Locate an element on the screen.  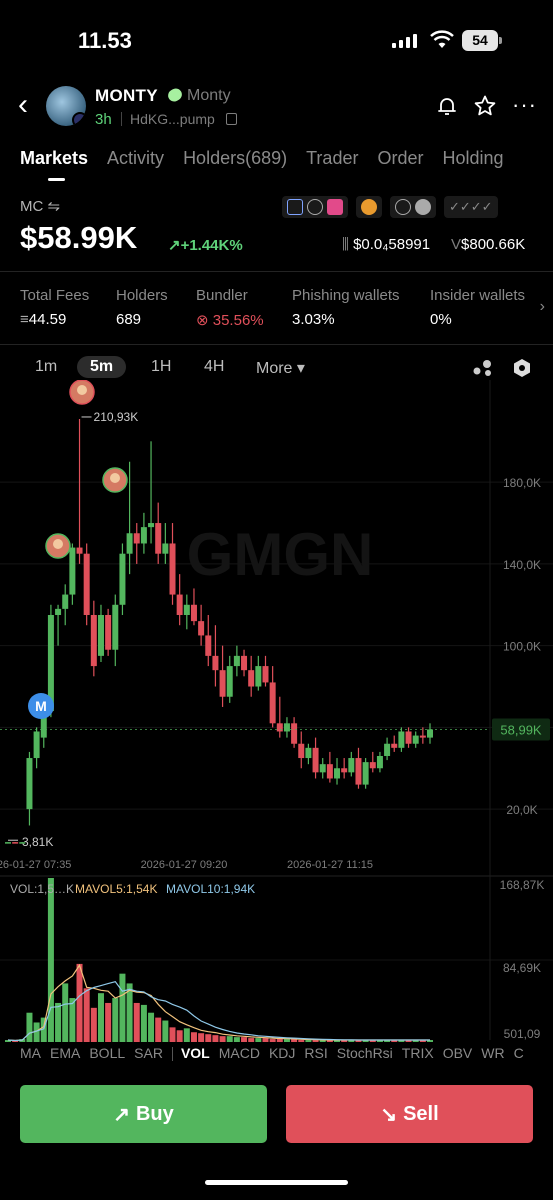
info-icon is located at coordinates (315, 207).